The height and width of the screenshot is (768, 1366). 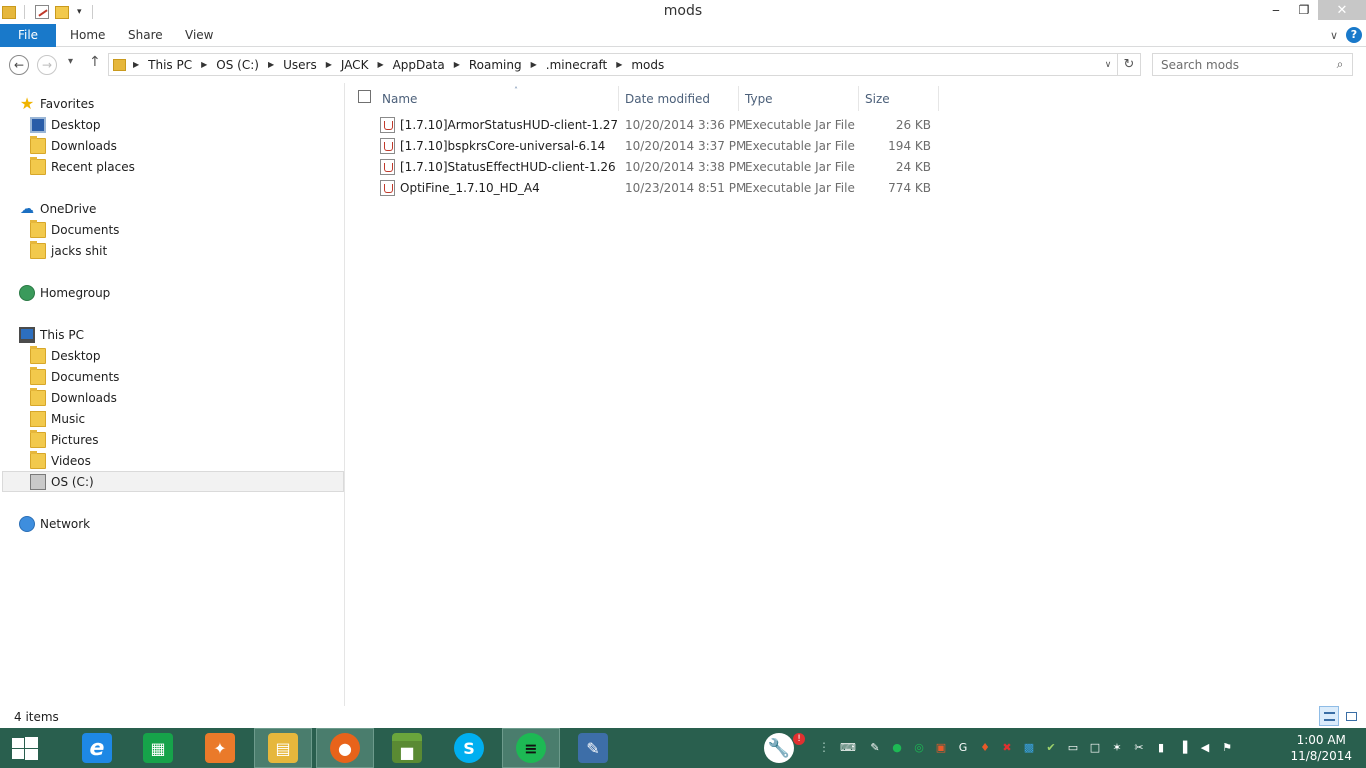 I want to click on taskbar-orange-app: ✦, so click(x=220, y=748).